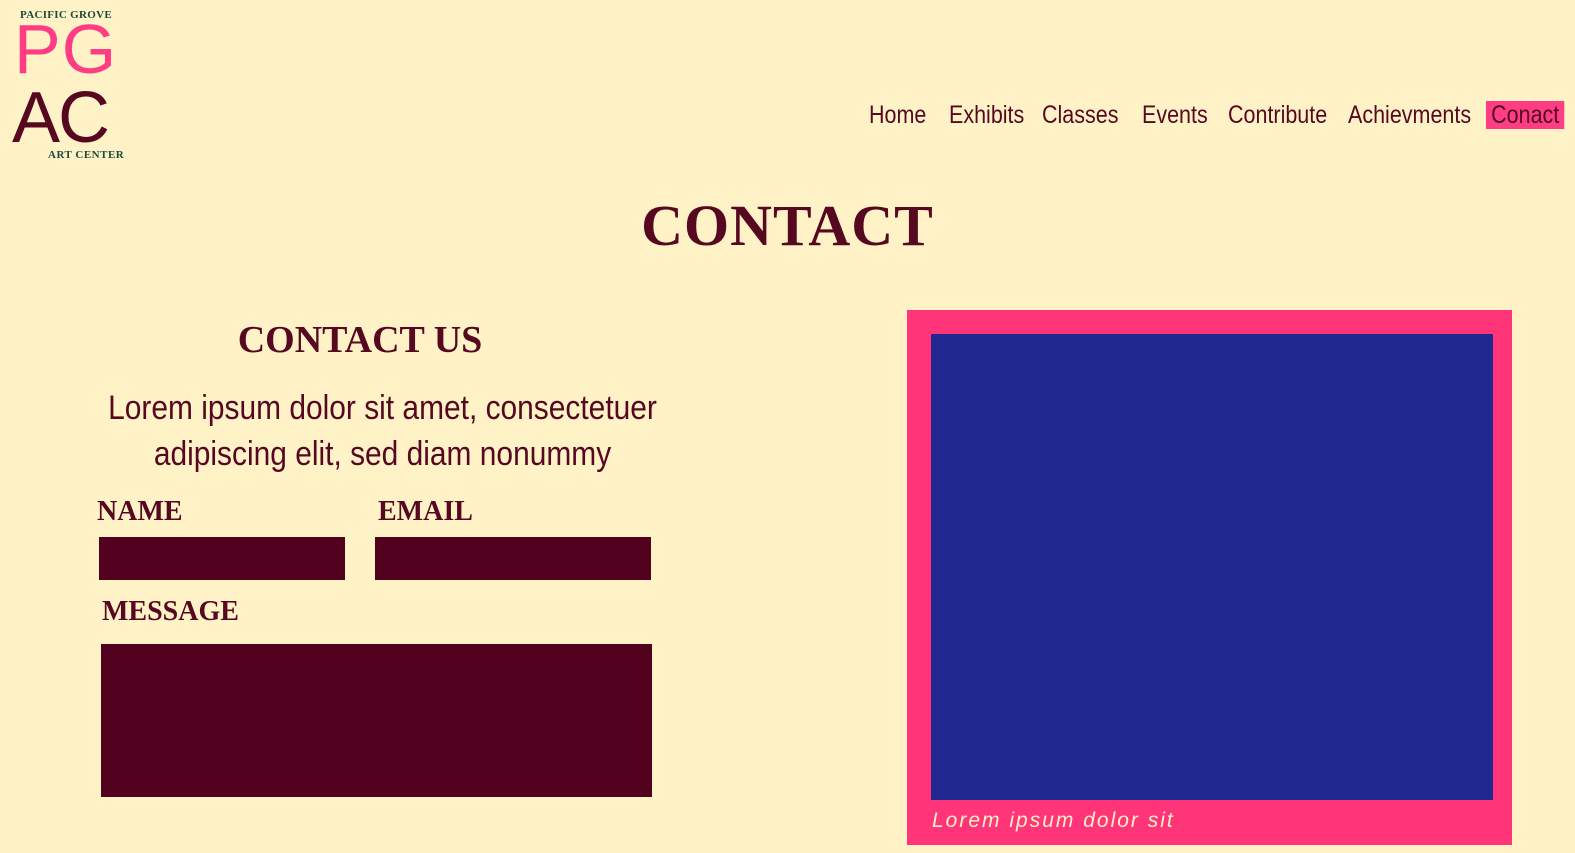  What do you see at coordinates (170, 611) in the screenshot?
I see `message-label: MESSAGE` at bounding box center [170, 611].